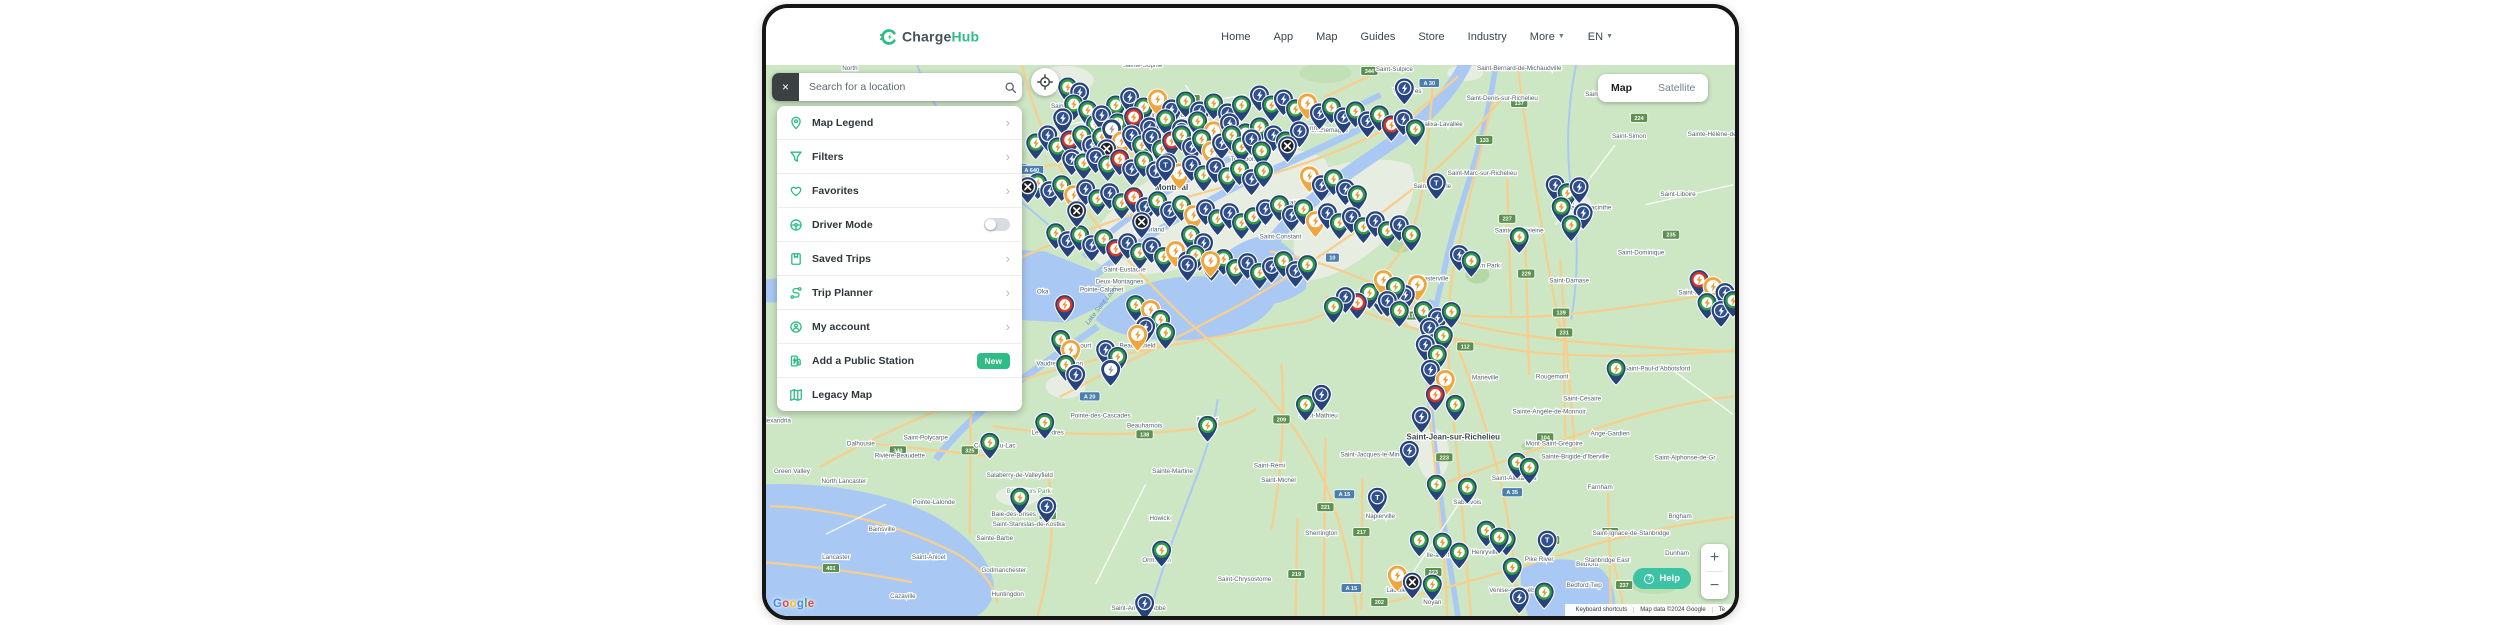 The height and width of the screenshot is (625, 2500). What do you see at coordinates (899, 327) in the screenshot?
I see `menu-item-my-account: My account ›` at bounding box center [899, 327].